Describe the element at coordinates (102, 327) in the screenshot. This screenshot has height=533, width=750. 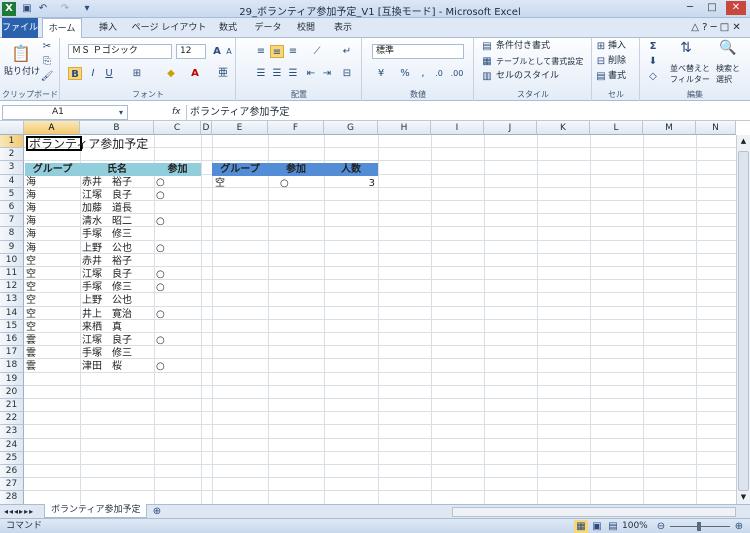
I see `cell-name: 来栖 真` at that location.